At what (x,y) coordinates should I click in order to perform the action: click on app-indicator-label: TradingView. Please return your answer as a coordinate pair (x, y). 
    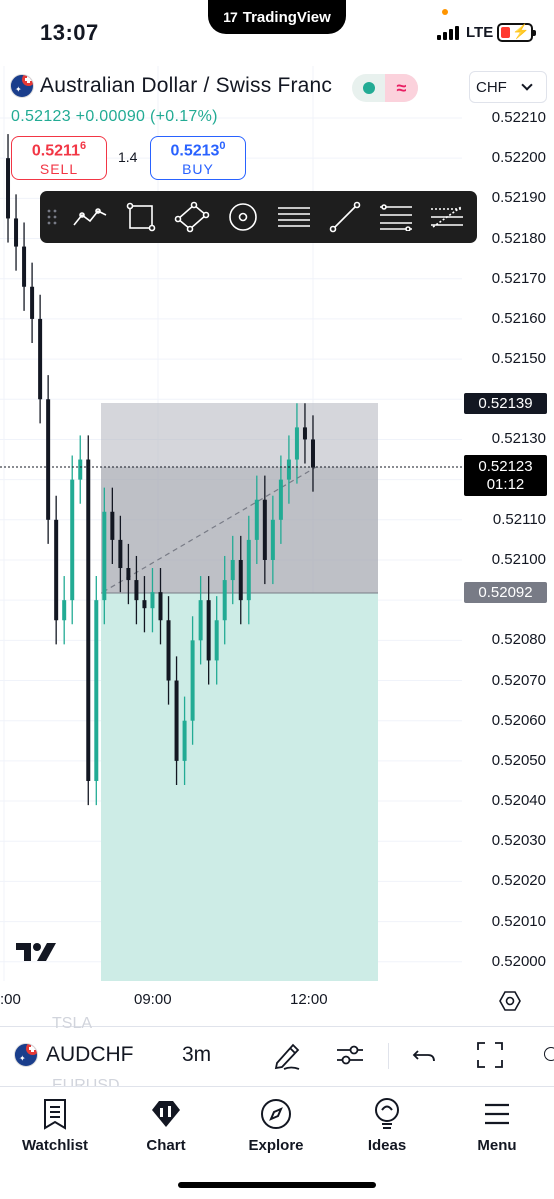
    Looking at the image, I should click on (286, 17).